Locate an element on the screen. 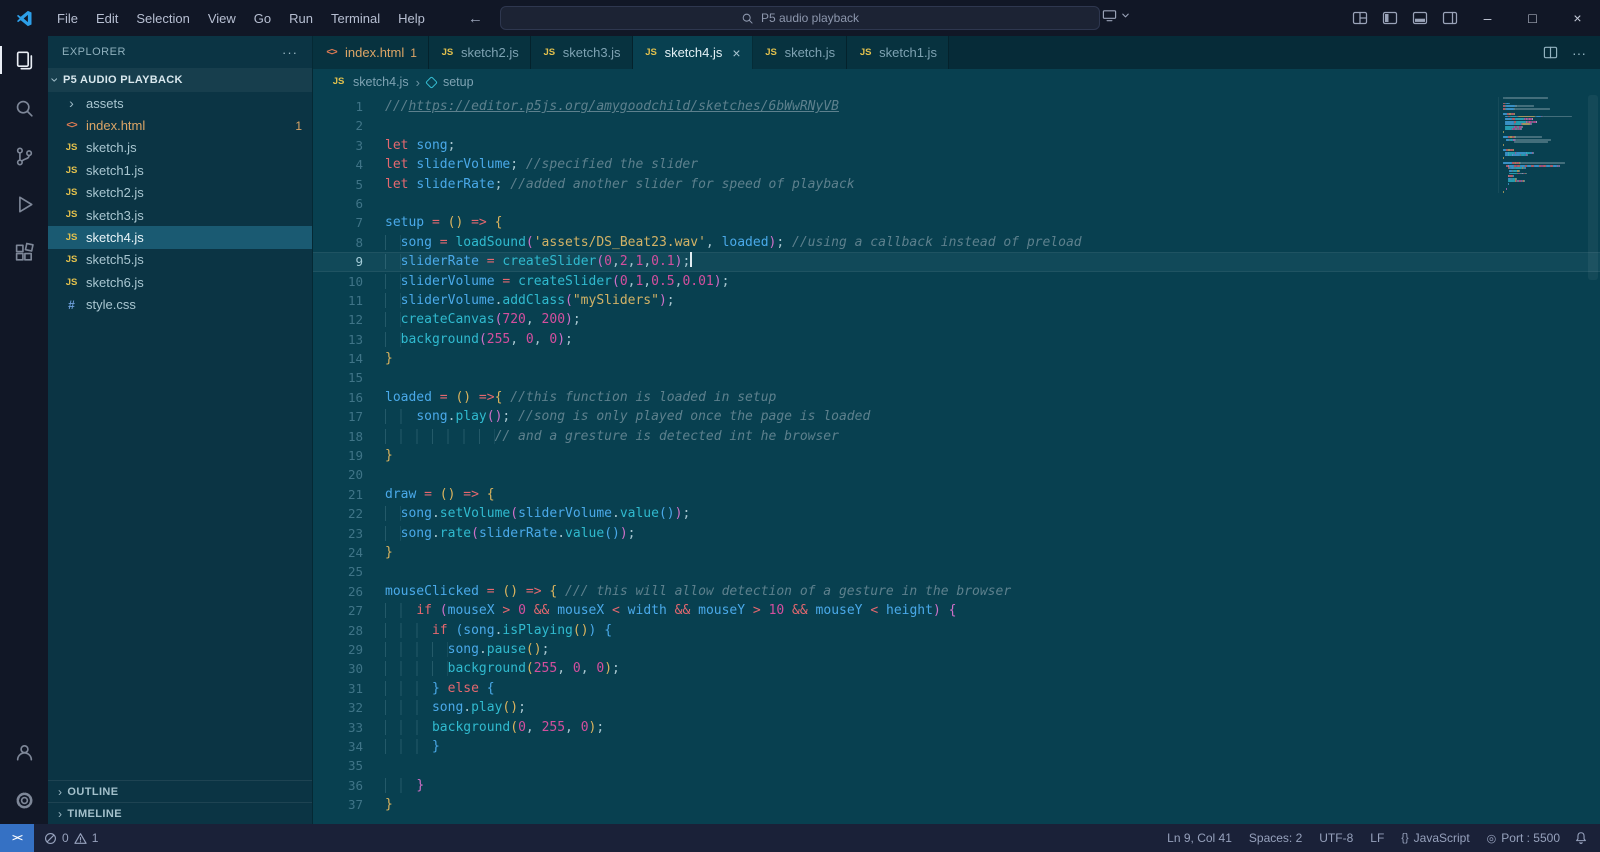 The height and width of the screenshot is (852, 1600). menu-file: File is located at coordinates (67, 18).